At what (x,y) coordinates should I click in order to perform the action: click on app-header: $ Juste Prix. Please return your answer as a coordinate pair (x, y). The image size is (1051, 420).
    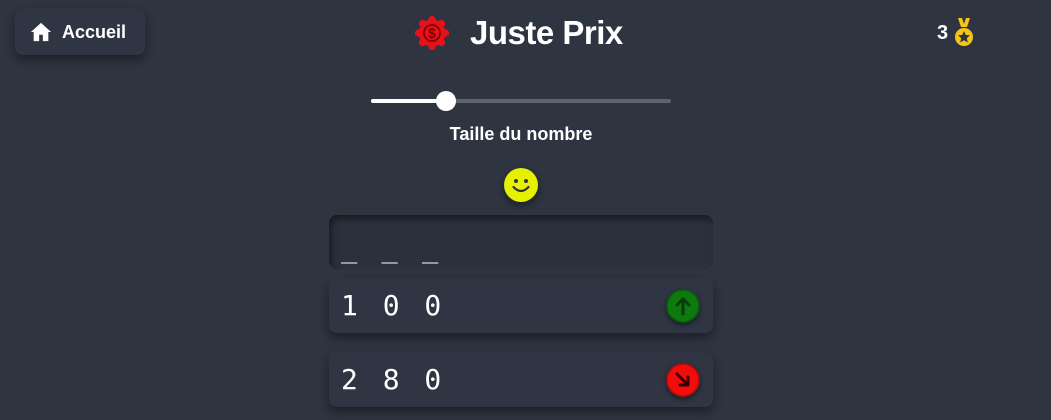
    Looking at the image, I should click on (518, 33).